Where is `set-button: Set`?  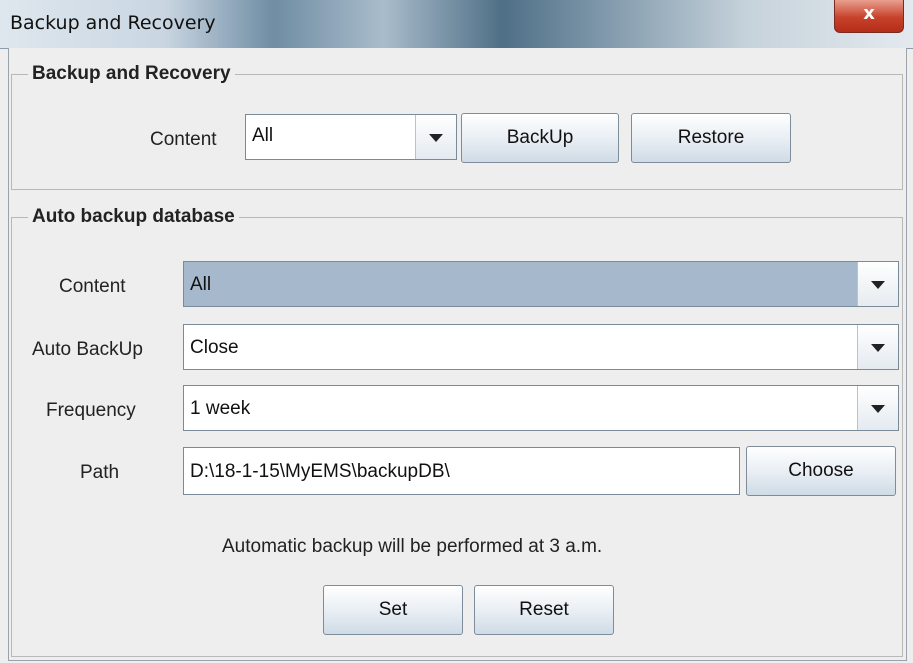
set-button: Set is located at coordinates (393, 610).